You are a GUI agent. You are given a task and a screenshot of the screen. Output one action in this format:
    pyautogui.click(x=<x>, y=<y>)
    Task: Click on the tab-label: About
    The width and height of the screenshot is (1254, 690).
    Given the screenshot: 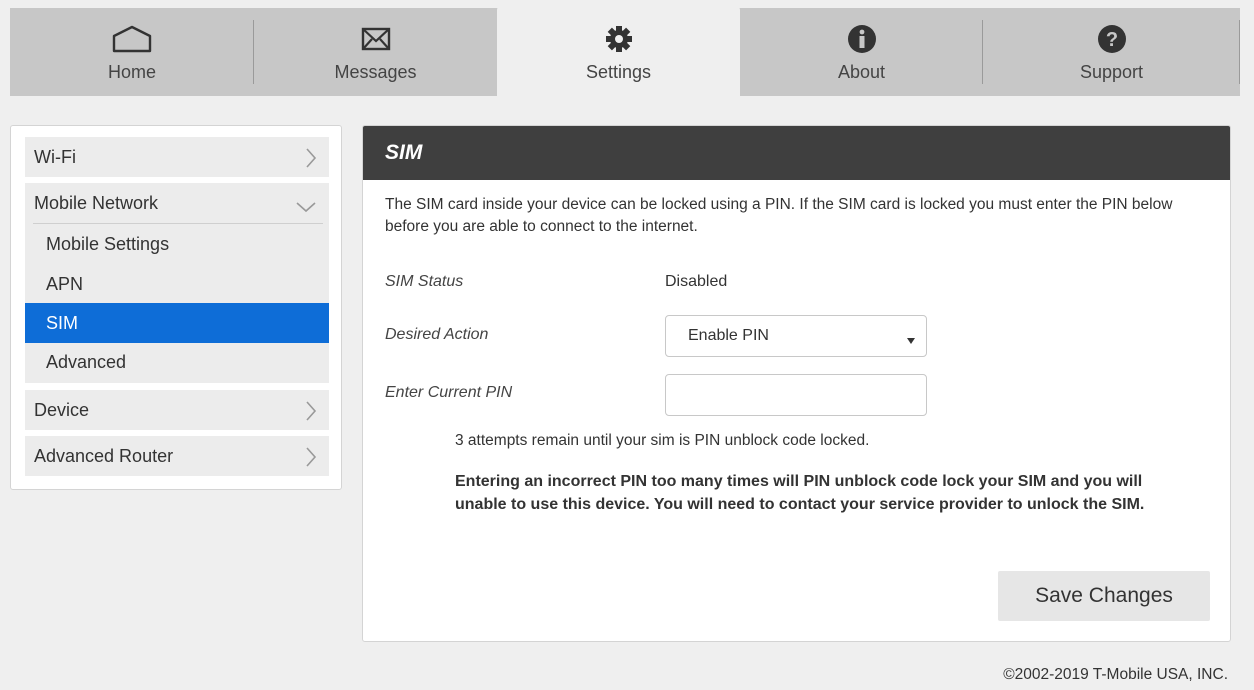 What is the action you would take?
    pyautogui.click(x=861, y=72)
    